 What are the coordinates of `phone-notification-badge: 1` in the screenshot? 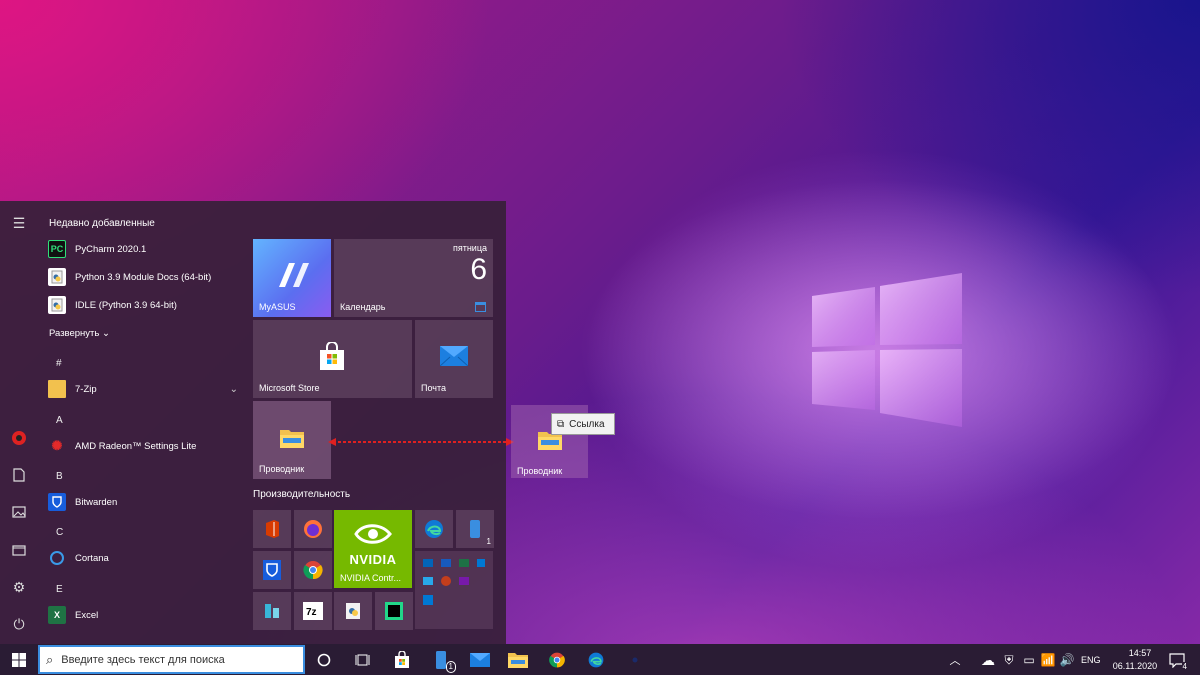 It's located at (450, 667).